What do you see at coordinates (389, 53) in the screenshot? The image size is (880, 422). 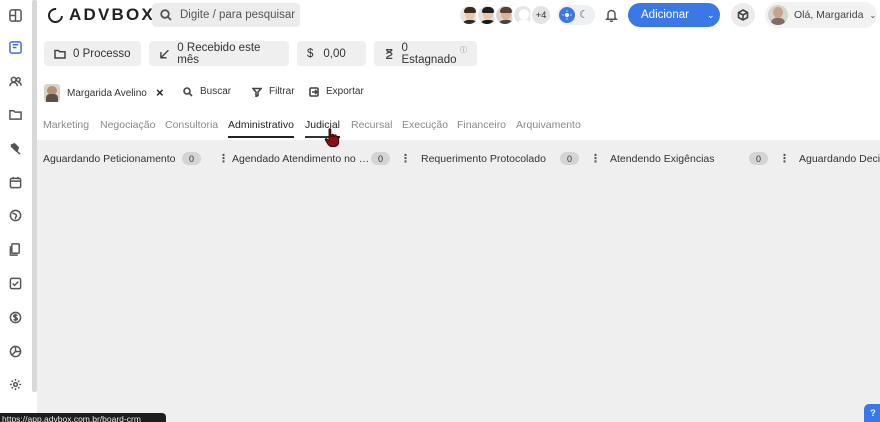 I see `hourglass-icon` at bounding box center [389, 53].